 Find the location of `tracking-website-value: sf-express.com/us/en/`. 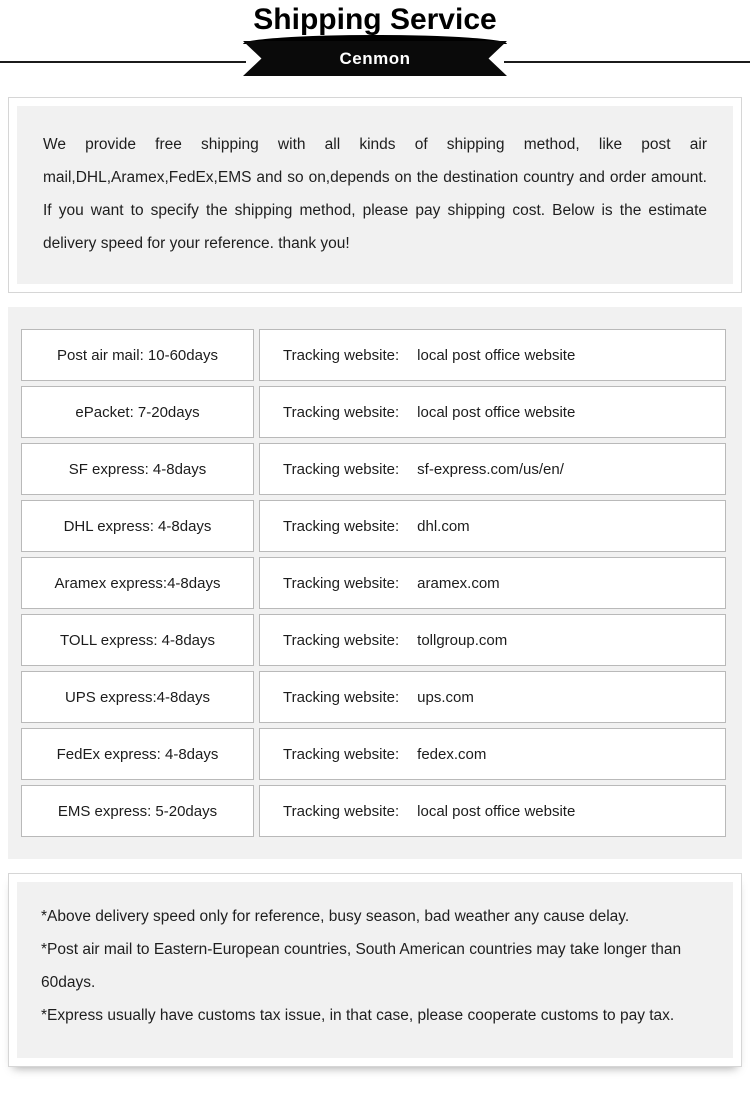

tracking-website-value: sf-express.com/us/en/ is located at coordinates (490, 469).